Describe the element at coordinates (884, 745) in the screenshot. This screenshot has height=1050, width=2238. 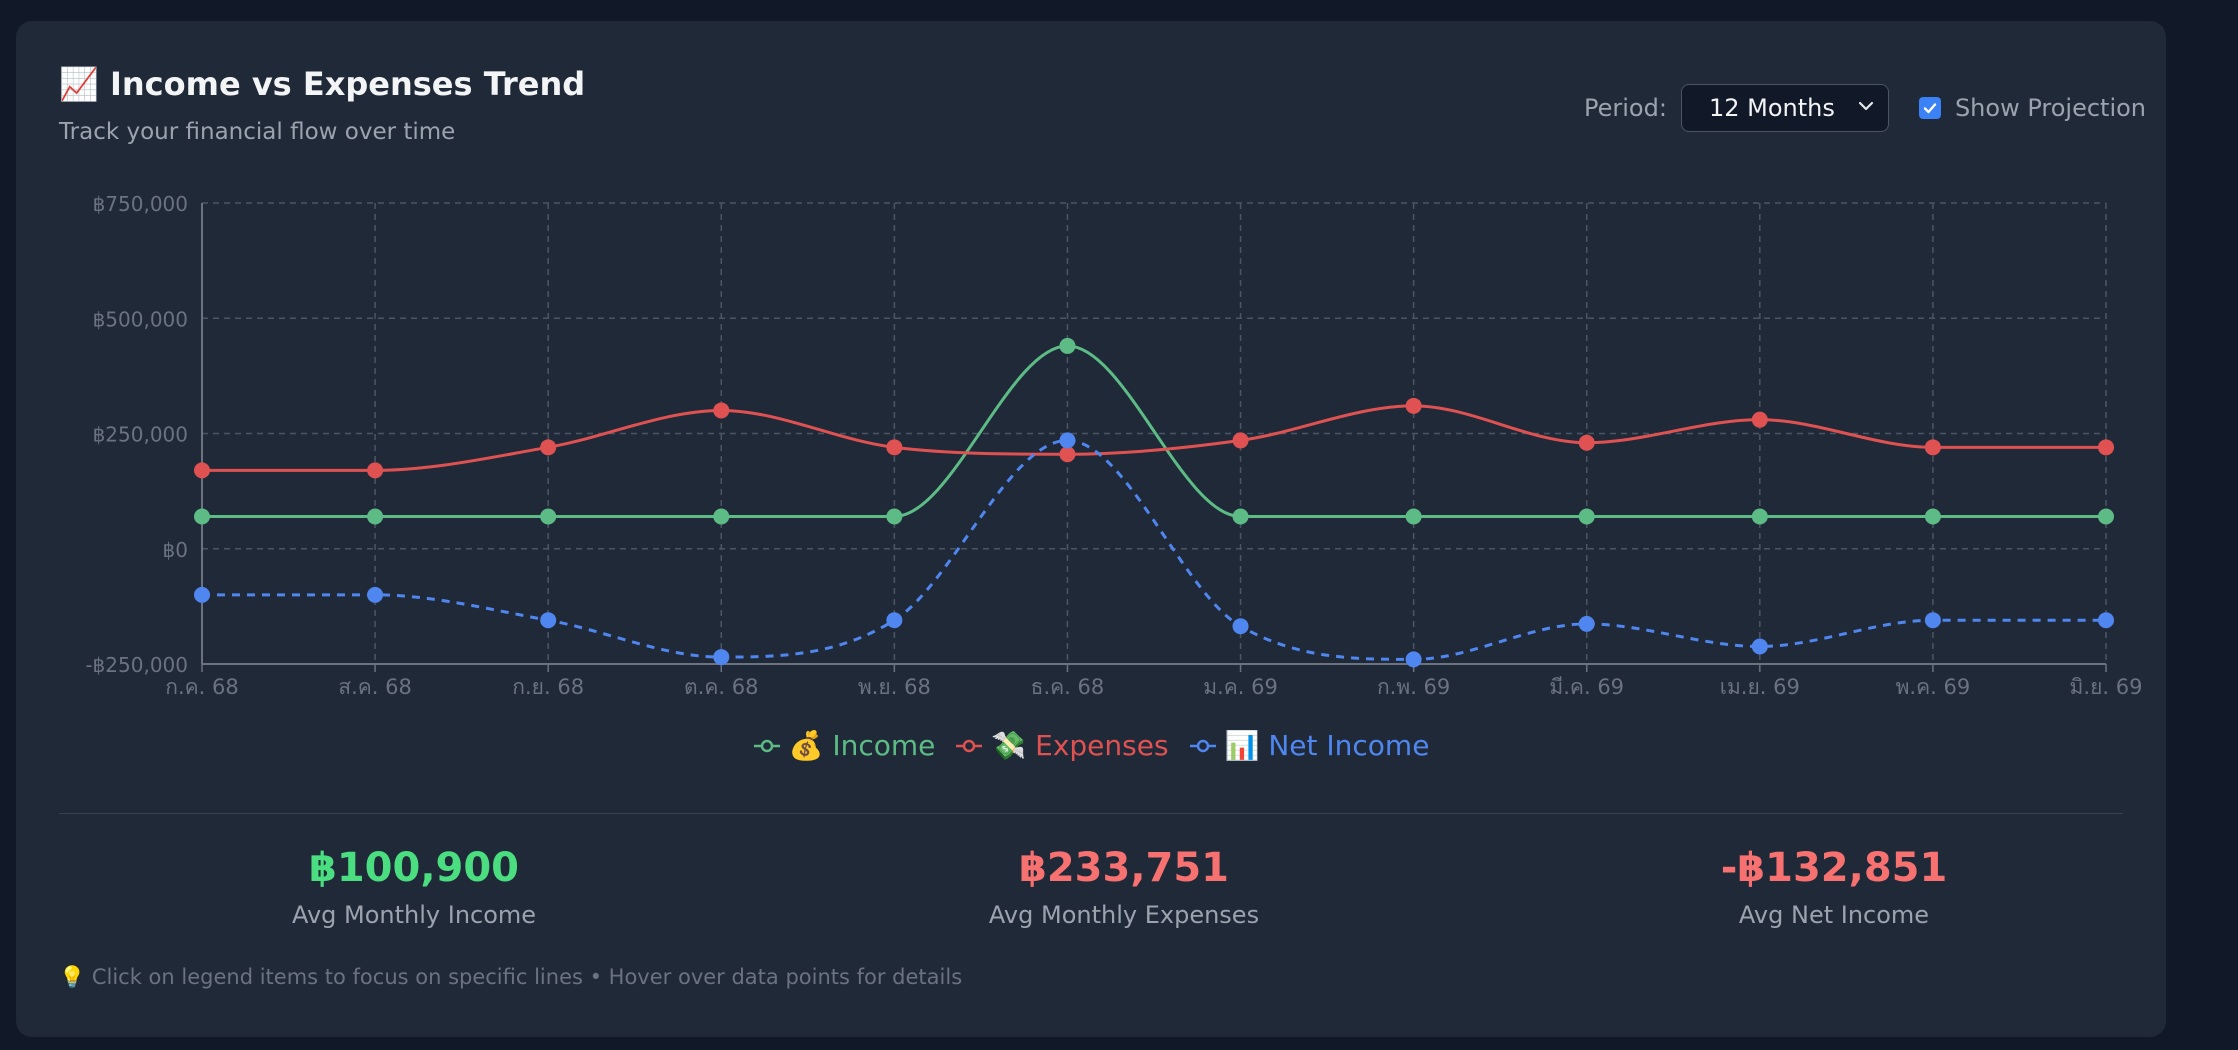
I see `legend-label: Income` at that location.